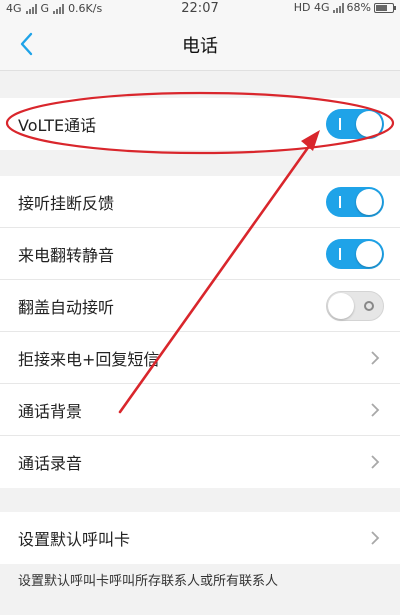  Describe the element at coordinates (355, 253) in the screenshot. I see `flip-mute-toggle` at that location.